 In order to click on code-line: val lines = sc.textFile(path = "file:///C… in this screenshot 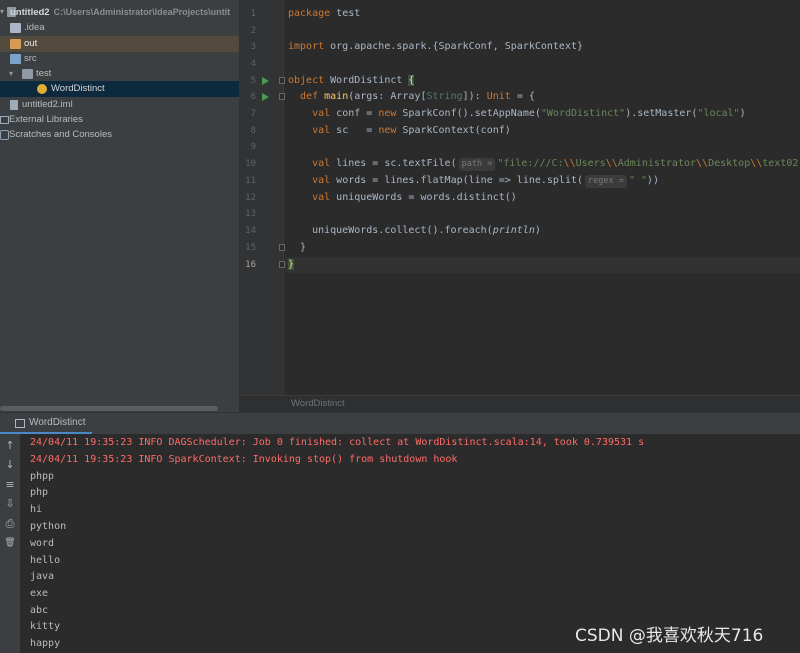, I will do `click(543, 164)`.